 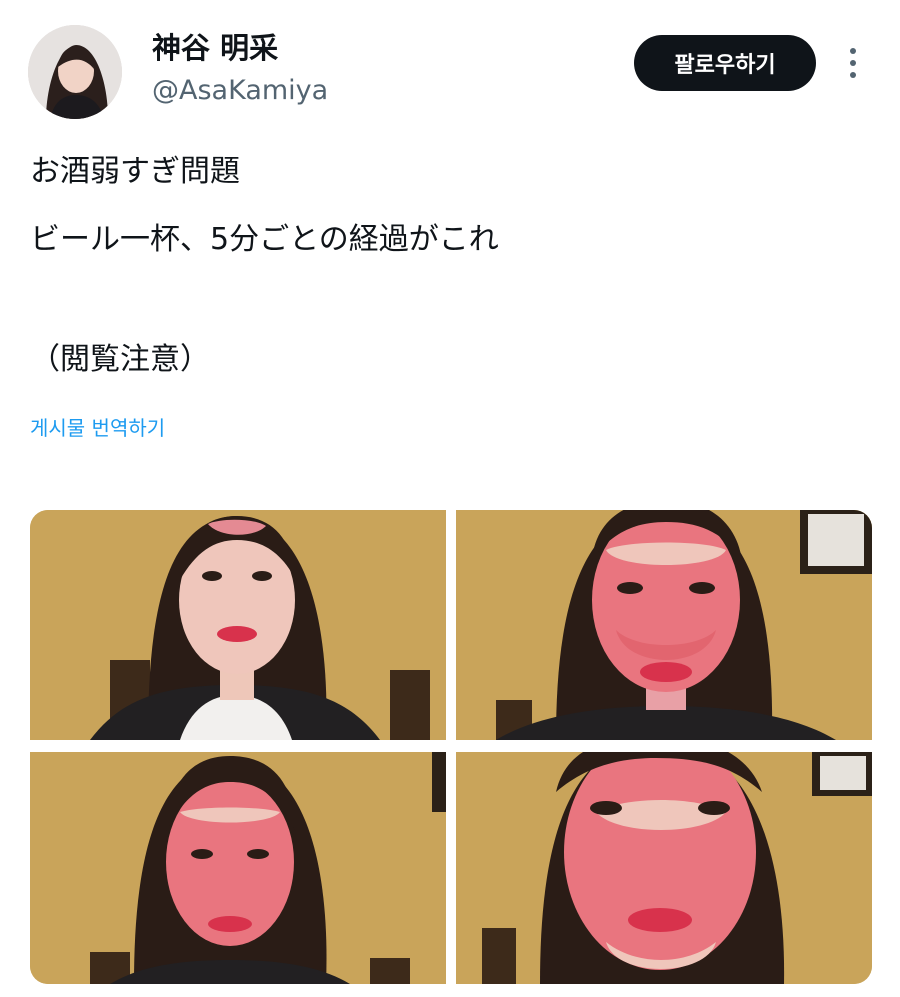 I want to click on avatar, so click(x=75, y=72).